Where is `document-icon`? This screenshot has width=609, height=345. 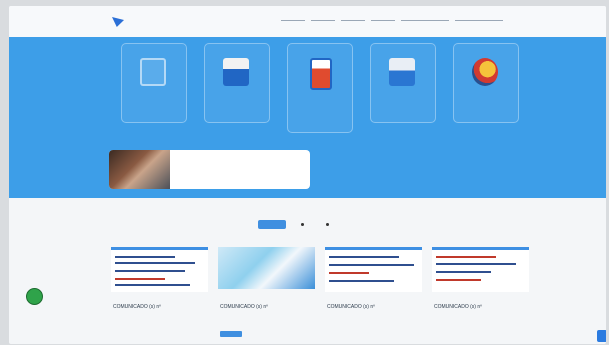 document-icon is located at coordinates (153, 72).